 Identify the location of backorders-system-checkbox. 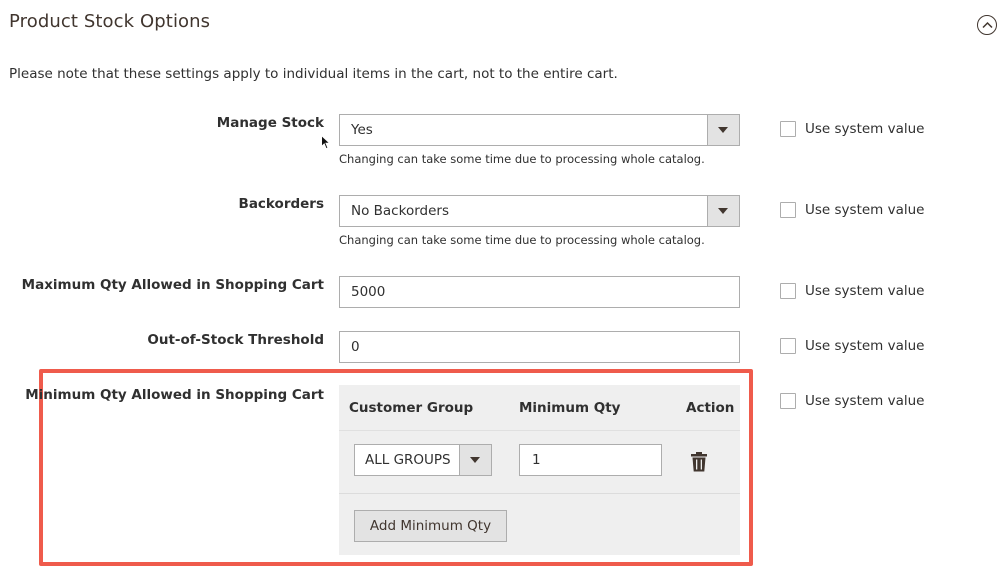
(788, 210).